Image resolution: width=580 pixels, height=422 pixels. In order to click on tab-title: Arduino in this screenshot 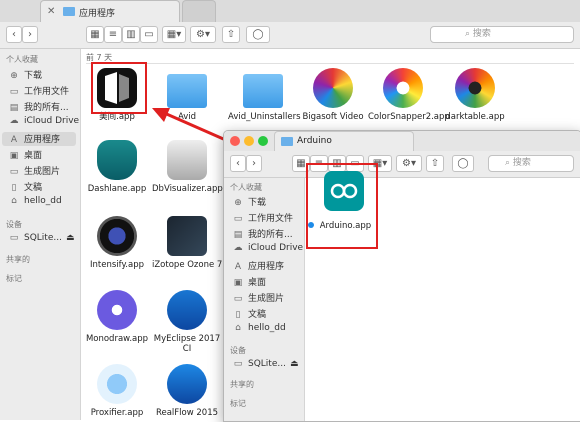, I will do `click(314, 141)`.